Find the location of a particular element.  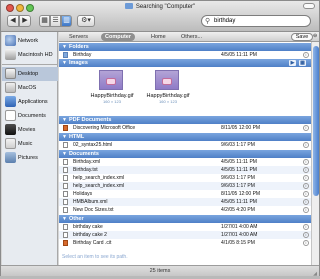

action-menu-button: ⚙▾ is located at coordinates (86, 21).